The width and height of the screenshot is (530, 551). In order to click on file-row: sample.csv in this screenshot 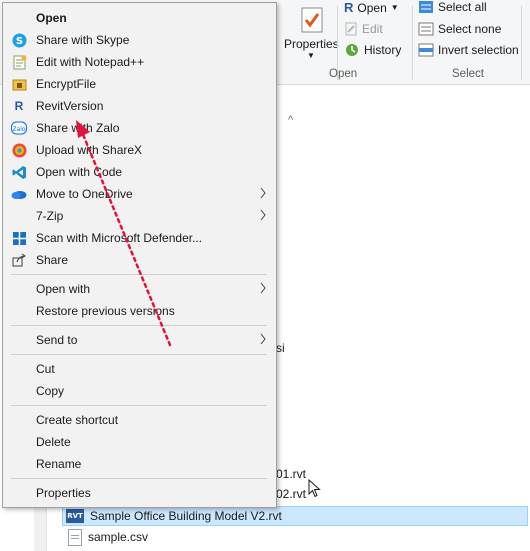, I will do `click(108, 537)`.